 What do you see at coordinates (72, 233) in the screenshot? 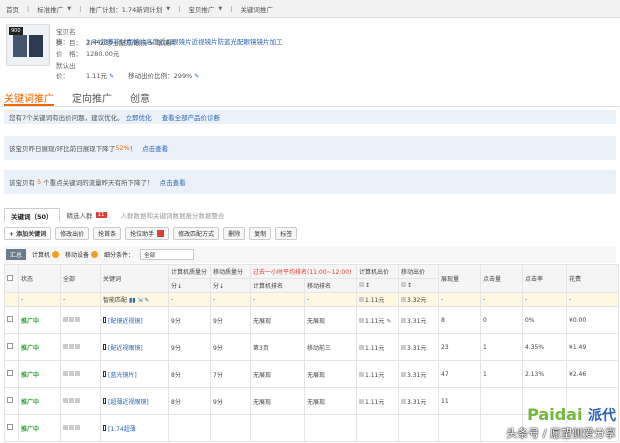
I see `edit-bid-button: 修改出价` at bounding box center [72, 233].